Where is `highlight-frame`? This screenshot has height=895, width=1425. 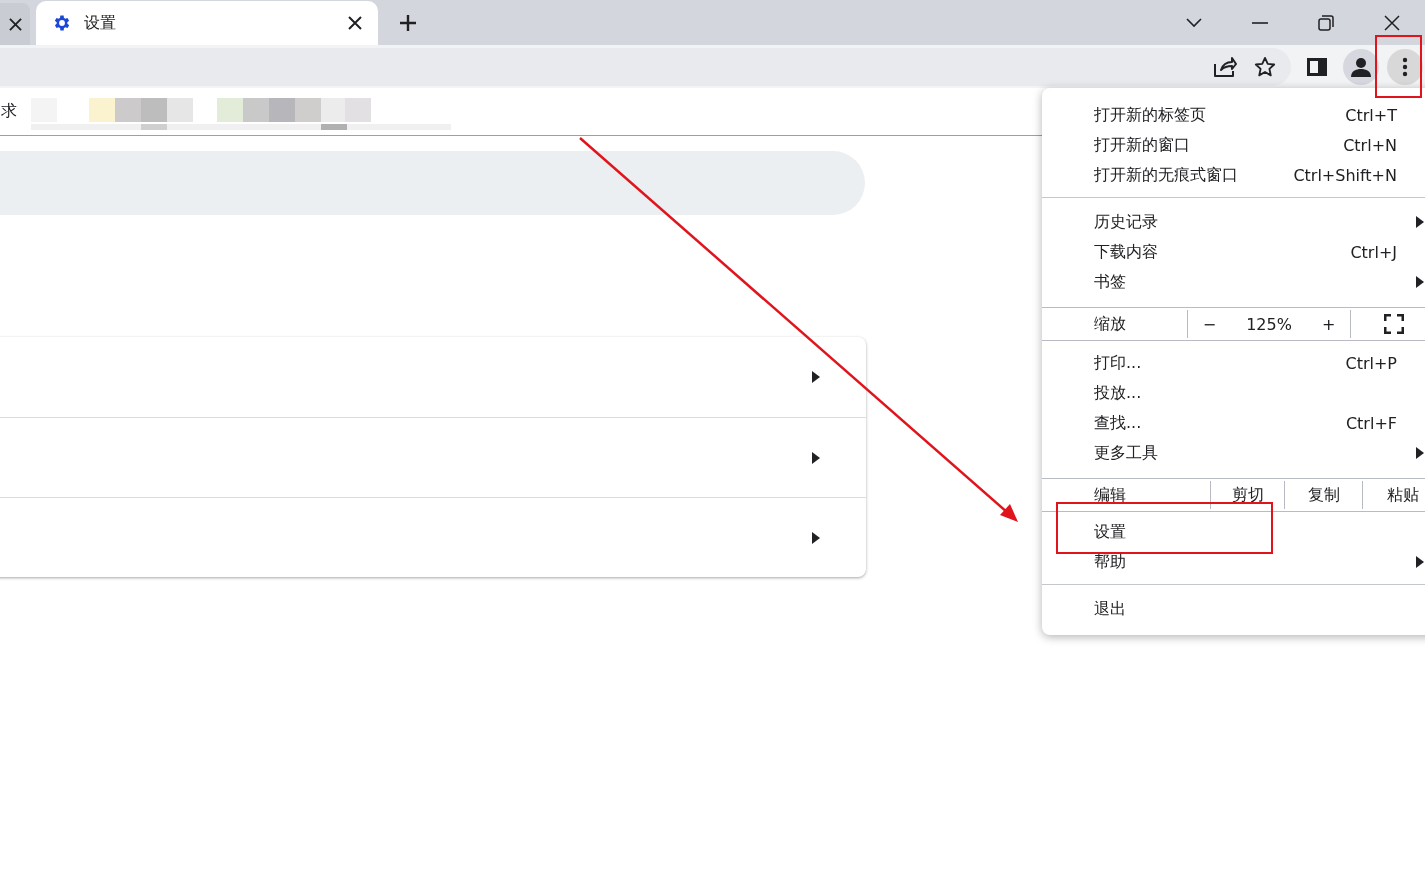 highlight-frame is located at coordinates (1398, 66).